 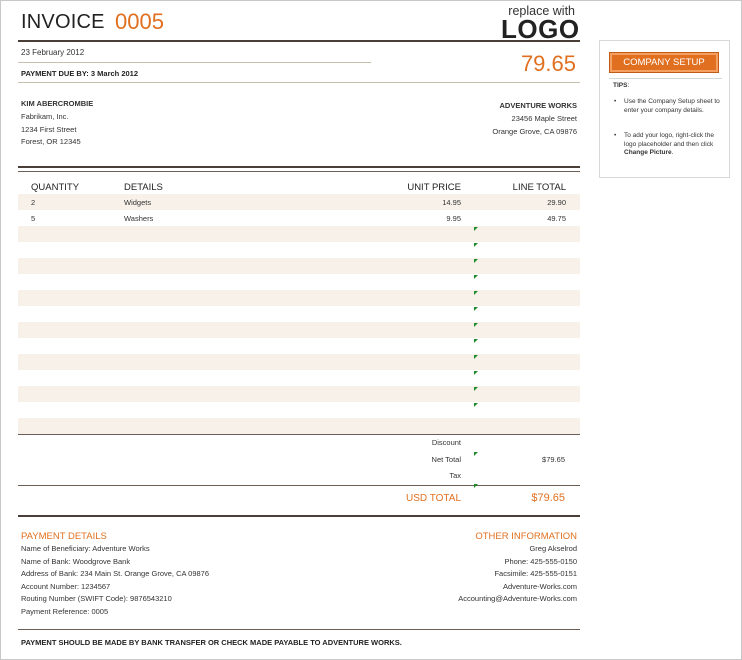 What do you see at coordinates (55, 73) in the screenshot?
I see `payment-due-label: PAYMENT DUE BY:` at bounding box center [55, 73].